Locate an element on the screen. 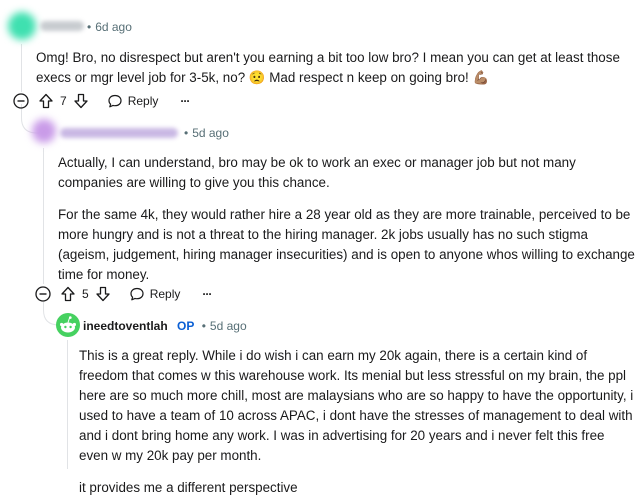  vote-count: 7 is located at coordinates (63, 101).